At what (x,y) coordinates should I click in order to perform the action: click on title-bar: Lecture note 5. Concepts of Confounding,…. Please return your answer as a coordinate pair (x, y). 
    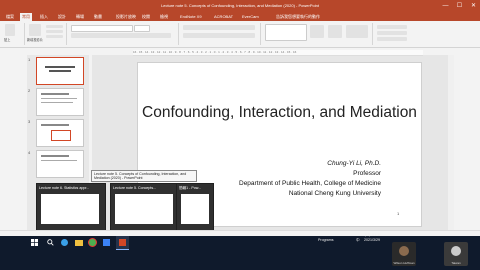
    Looking at the image, I should click on (240, 6).